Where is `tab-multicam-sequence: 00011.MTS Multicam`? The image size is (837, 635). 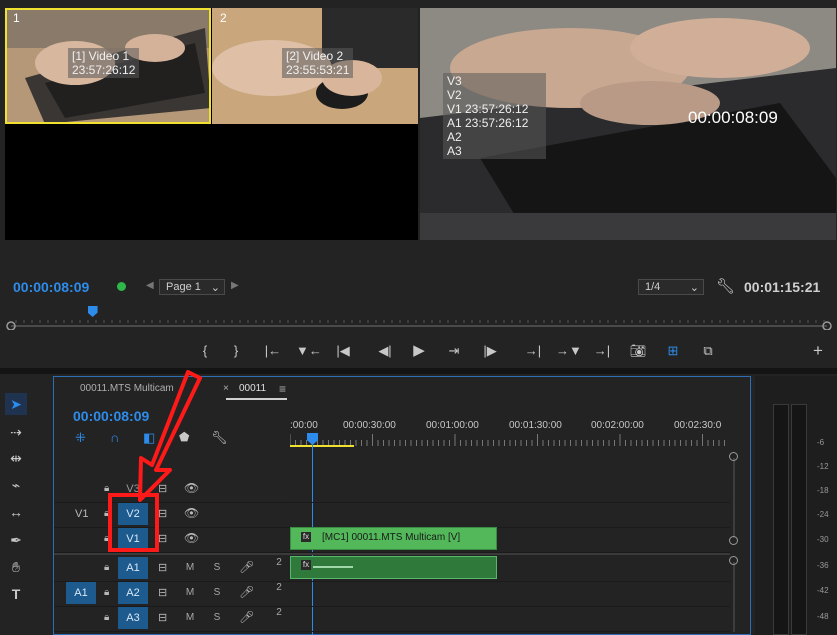
tab-multicam-sequence: 00011.MTS Multicam is located at coordinates (127, 388).